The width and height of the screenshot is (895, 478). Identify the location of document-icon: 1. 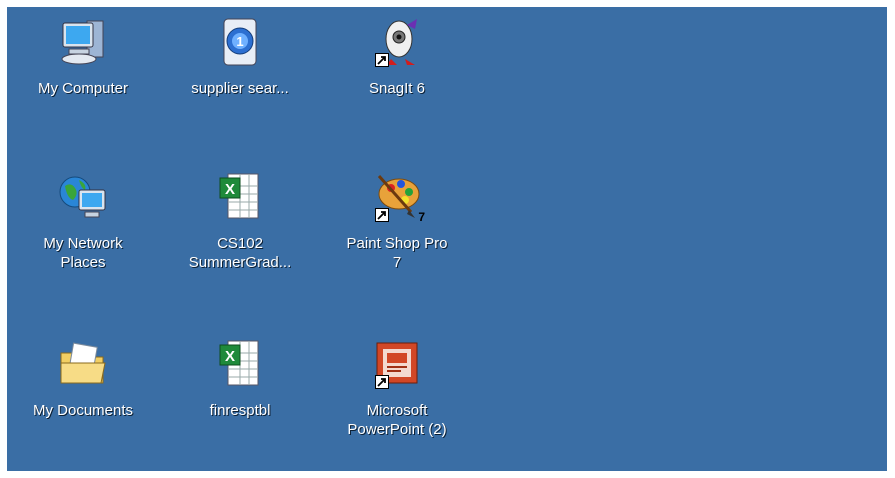
(240, 43).